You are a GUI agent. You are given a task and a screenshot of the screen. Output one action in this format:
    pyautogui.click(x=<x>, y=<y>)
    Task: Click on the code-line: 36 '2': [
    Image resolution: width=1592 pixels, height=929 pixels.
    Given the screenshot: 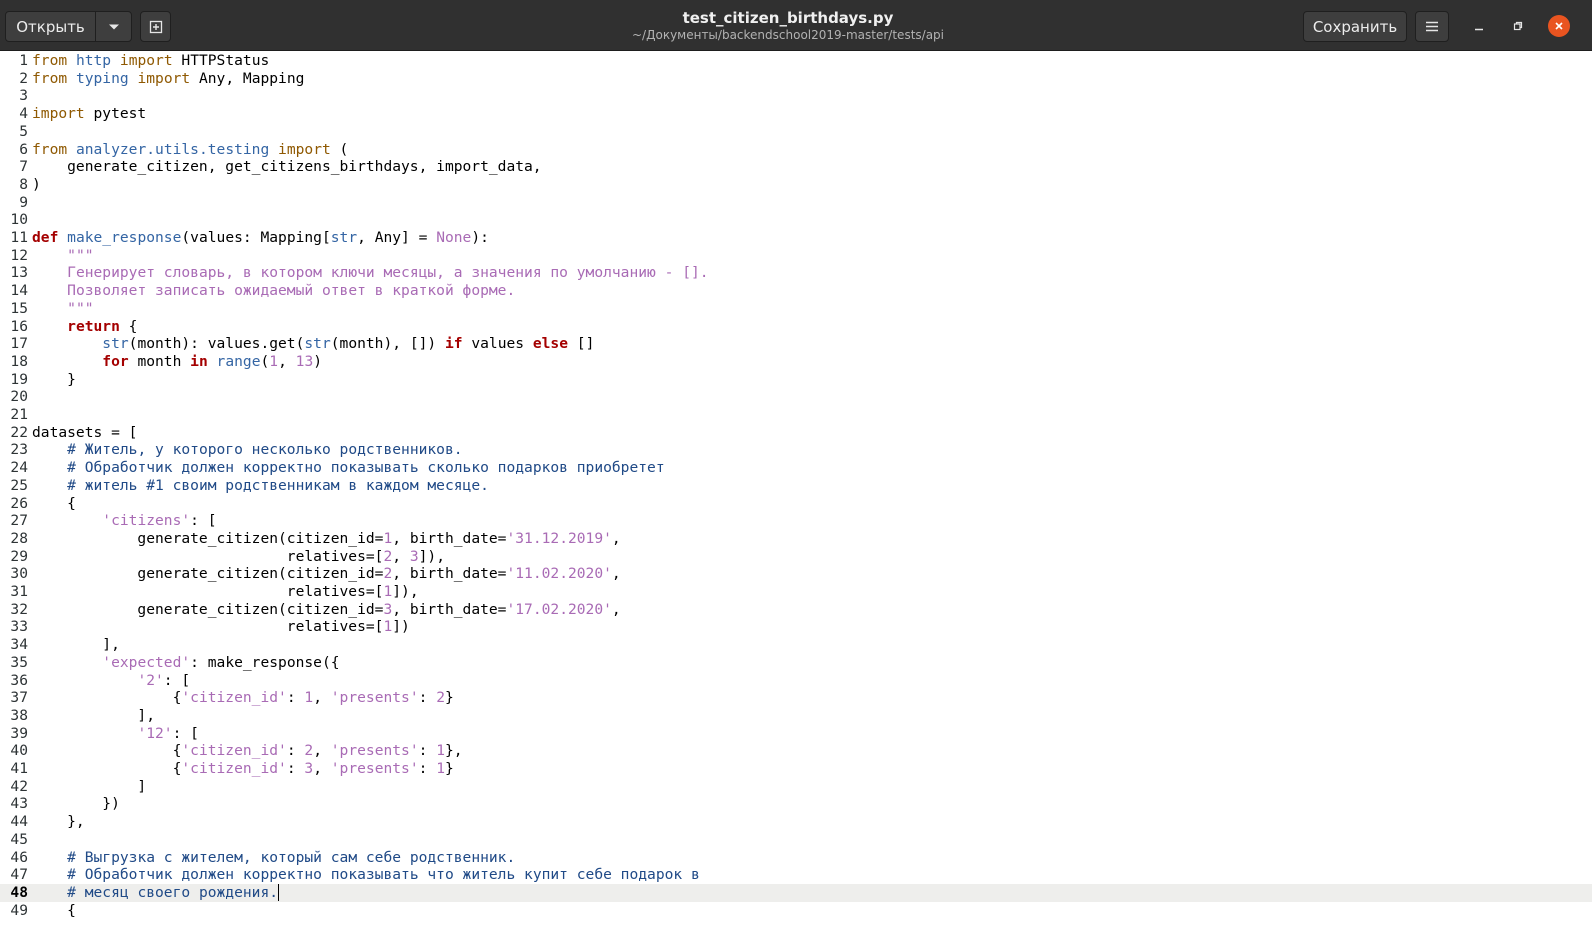 What is the action you would take?
    pyautogui.click(x=796, y=681)
    